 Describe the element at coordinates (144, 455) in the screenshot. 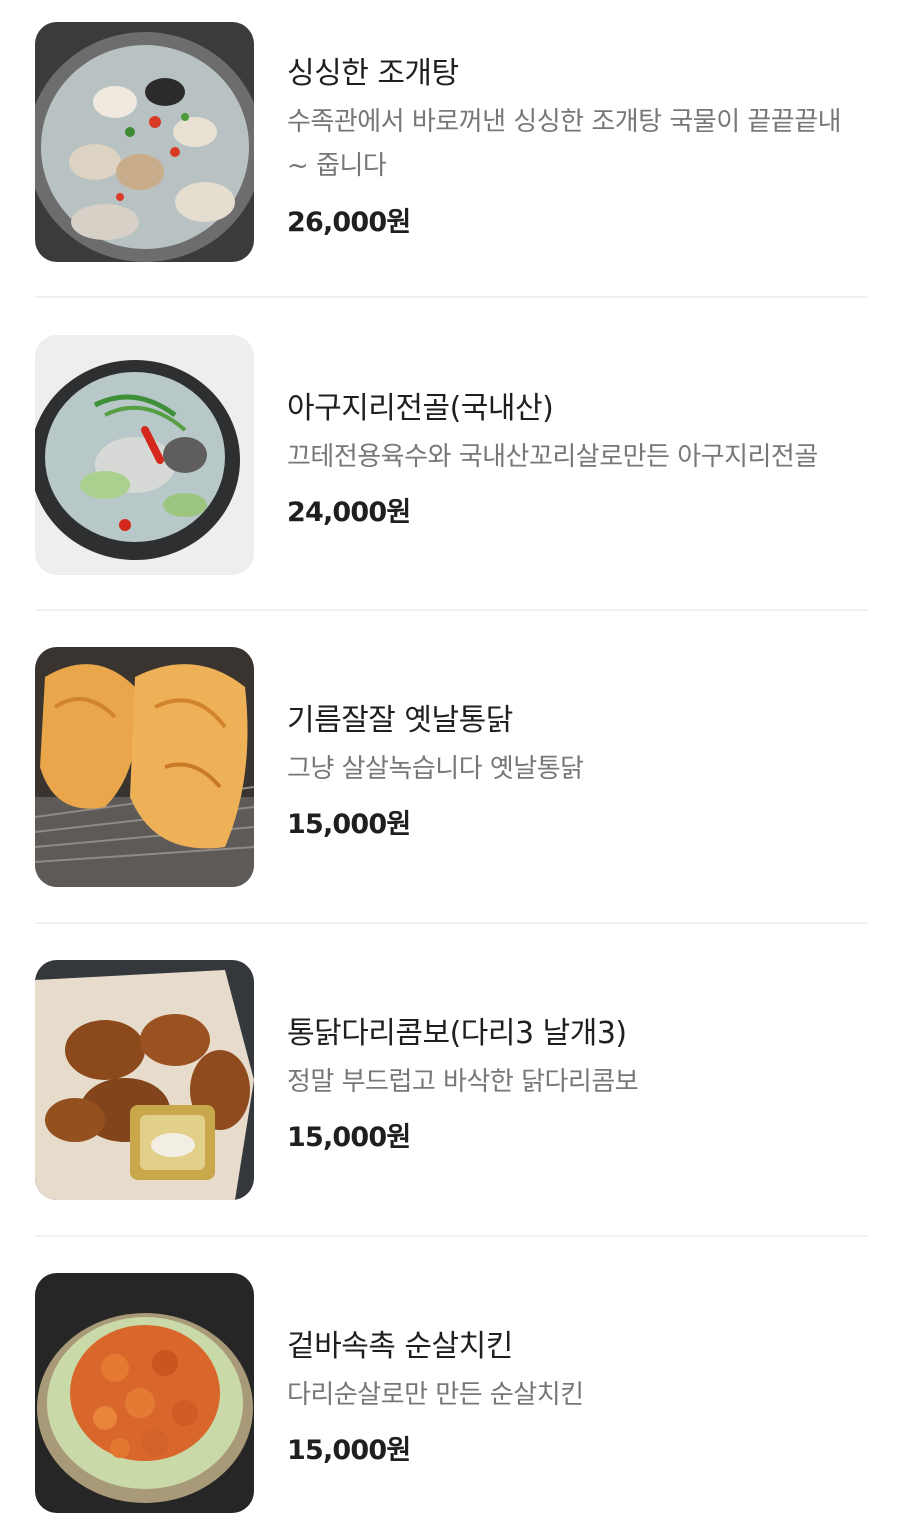

I see `monkfish-hotpot-photo` at that location.